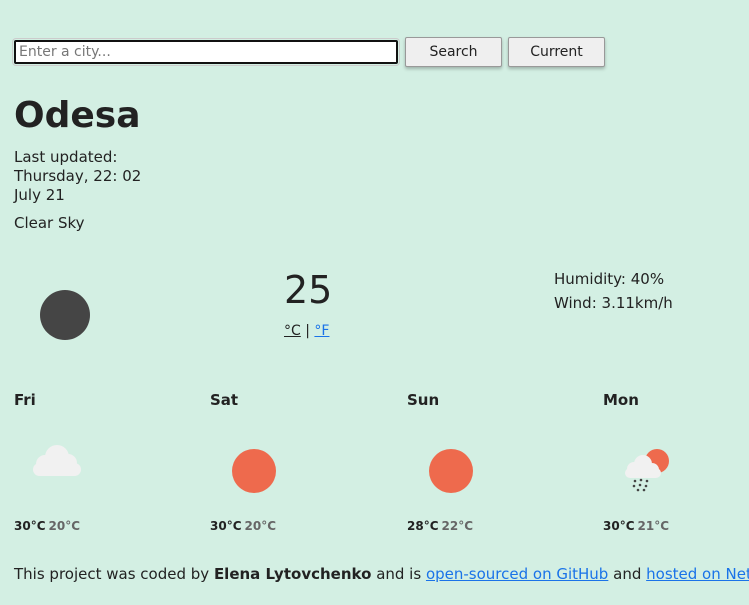 Image resolution: width=749 pixels, height=605 pixels. What do you see at coordinates (39, 195) in the screenshot?
I see `last-updated-date: July 21` at bounding box center [39, 195].